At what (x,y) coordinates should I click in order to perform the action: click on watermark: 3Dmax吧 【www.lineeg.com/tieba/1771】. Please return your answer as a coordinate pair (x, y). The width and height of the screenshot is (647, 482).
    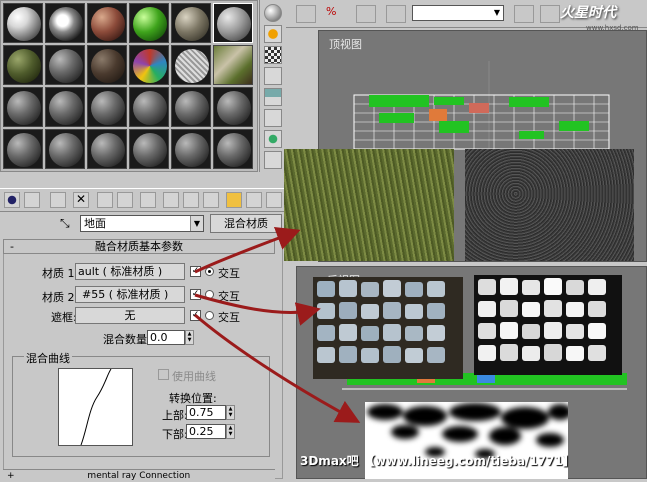
    Looking at the image, I should click on (437, 461).